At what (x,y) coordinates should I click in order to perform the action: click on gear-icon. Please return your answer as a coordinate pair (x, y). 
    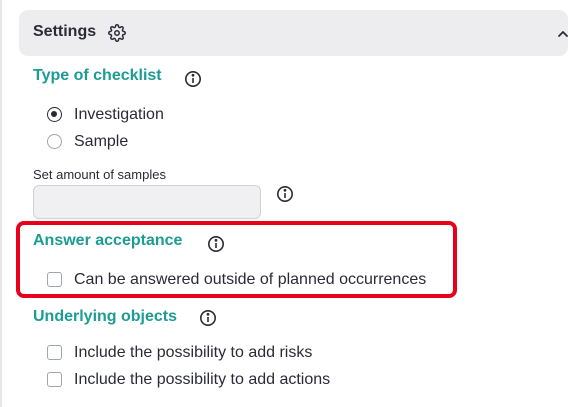
    Looking at the image, I should click on (117, 33).